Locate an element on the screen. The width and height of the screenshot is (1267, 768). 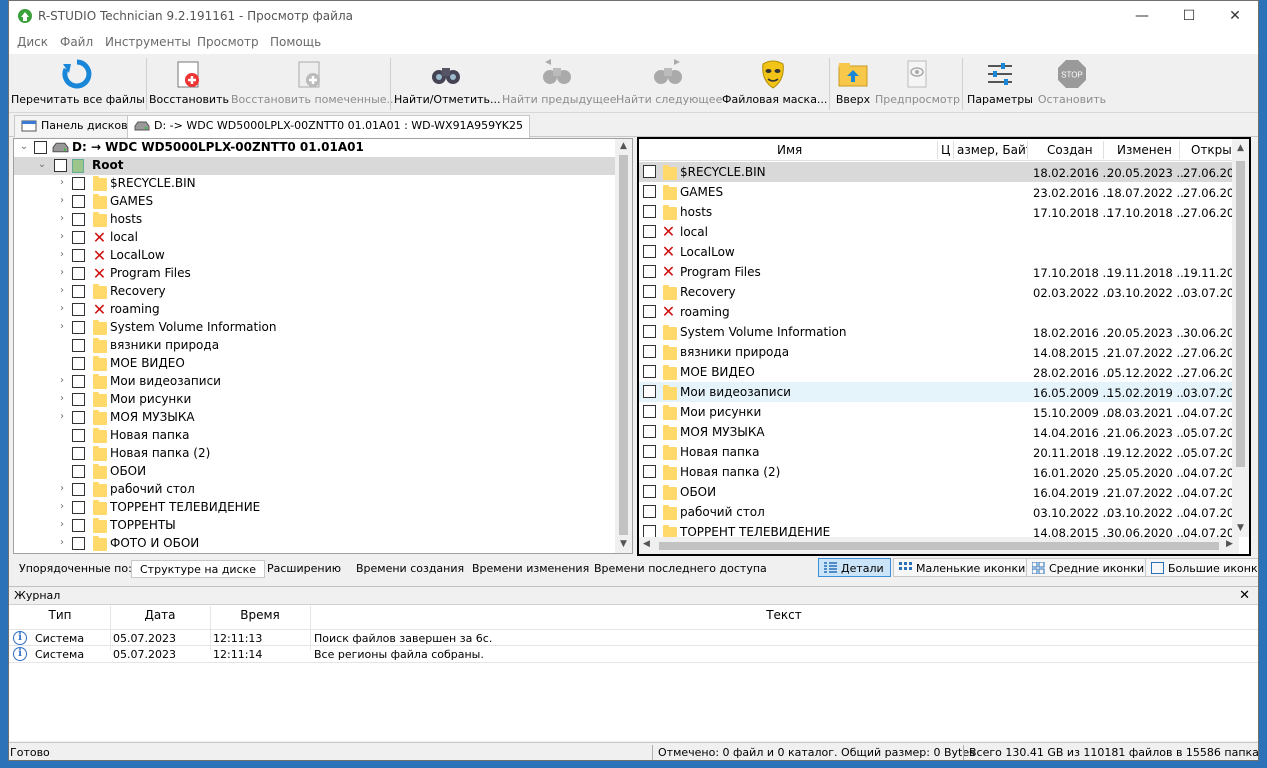
tree-folder-row: › ✕ roaming is located at coordinates (316, 310).